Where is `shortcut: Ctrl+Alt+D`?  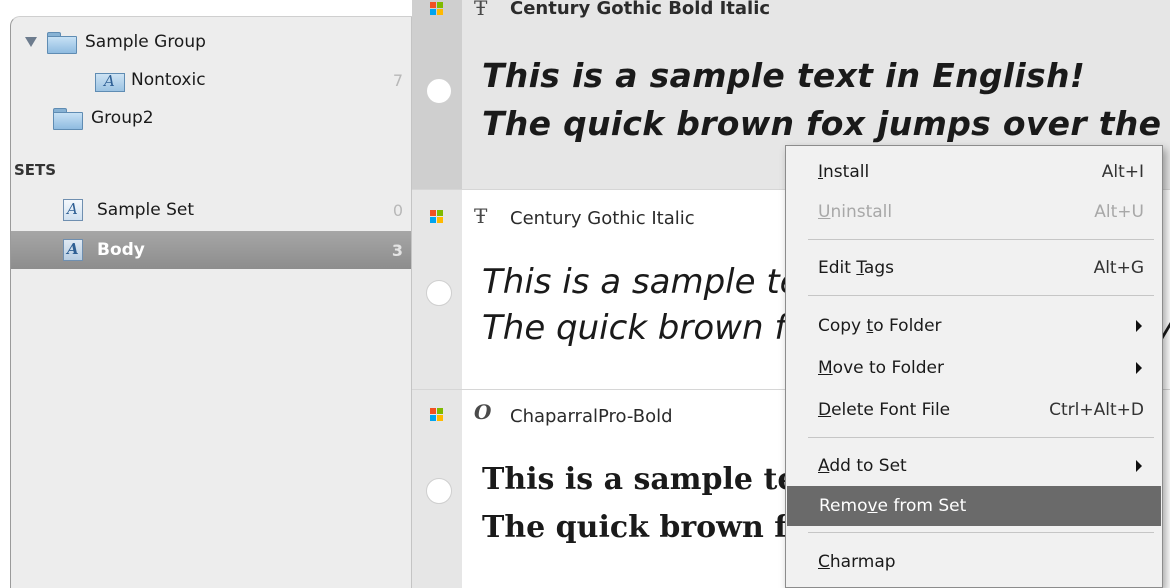 shortcut: Ctrl+Alt+D is located at coordinates (1096, 410).